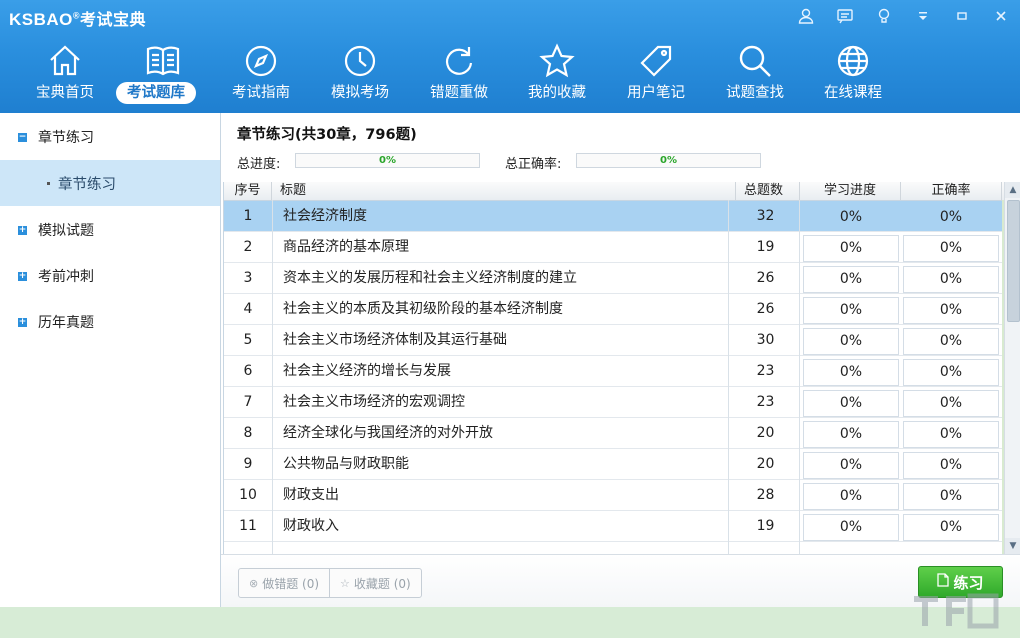 The width and height of the screenshot is (1020, 638). Describe the element at coordinates (805, 16) in the screenshot. I see `user-icon` at that location.